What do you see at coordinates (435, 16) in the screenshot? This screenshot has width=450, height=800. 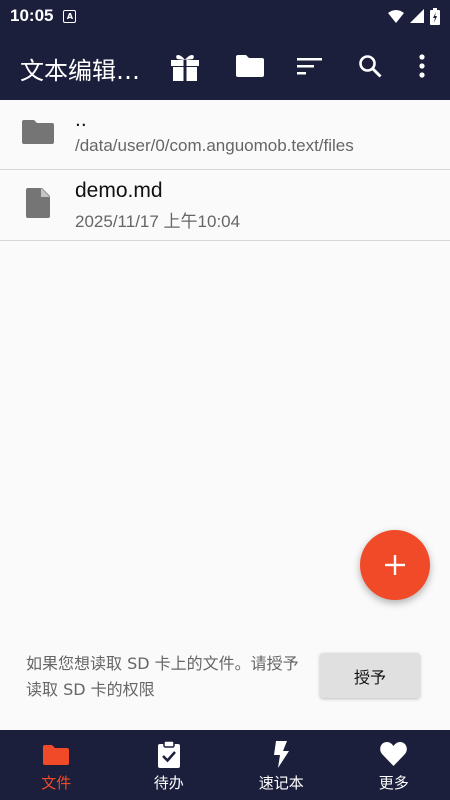 I see `battery-icon` at bounding box center [435, 16].